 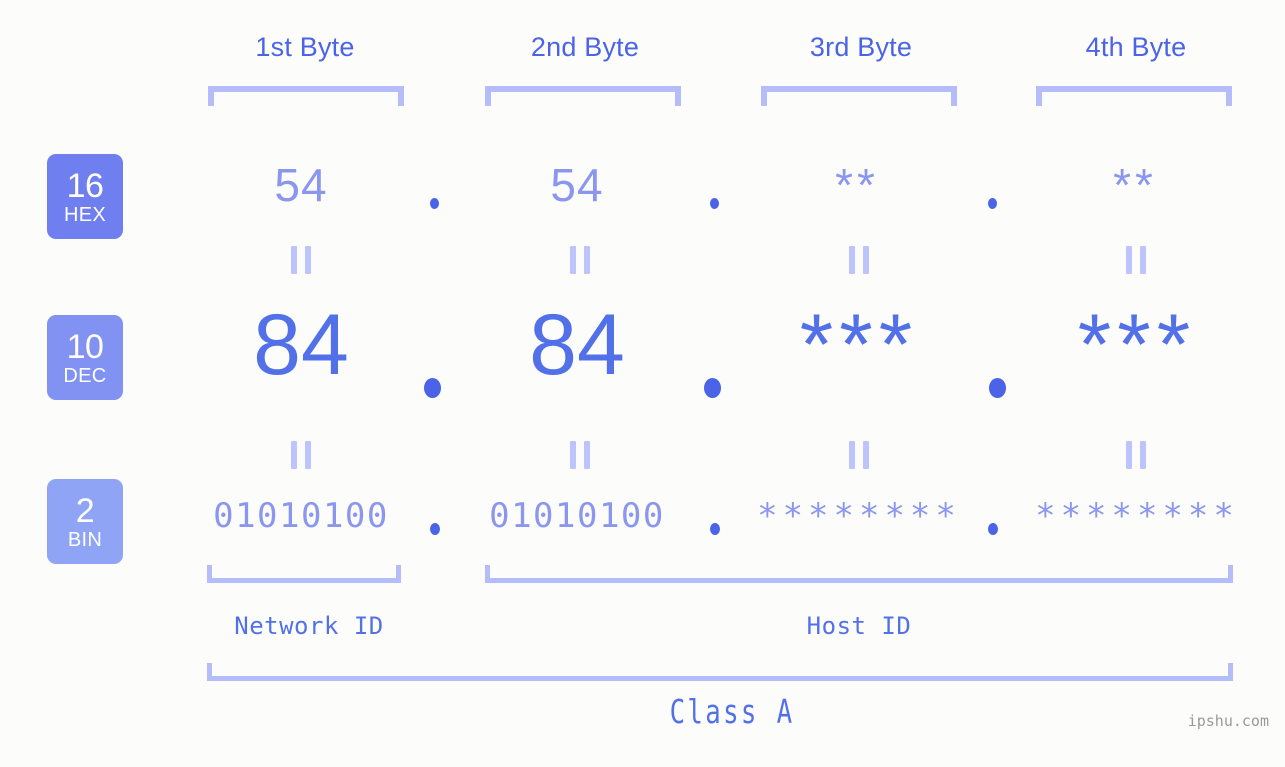 What do you see at coordinates (1135, 185) in the screenshot?
I see `hex-byte-4-value: **` at bounding box center [1135, 185].